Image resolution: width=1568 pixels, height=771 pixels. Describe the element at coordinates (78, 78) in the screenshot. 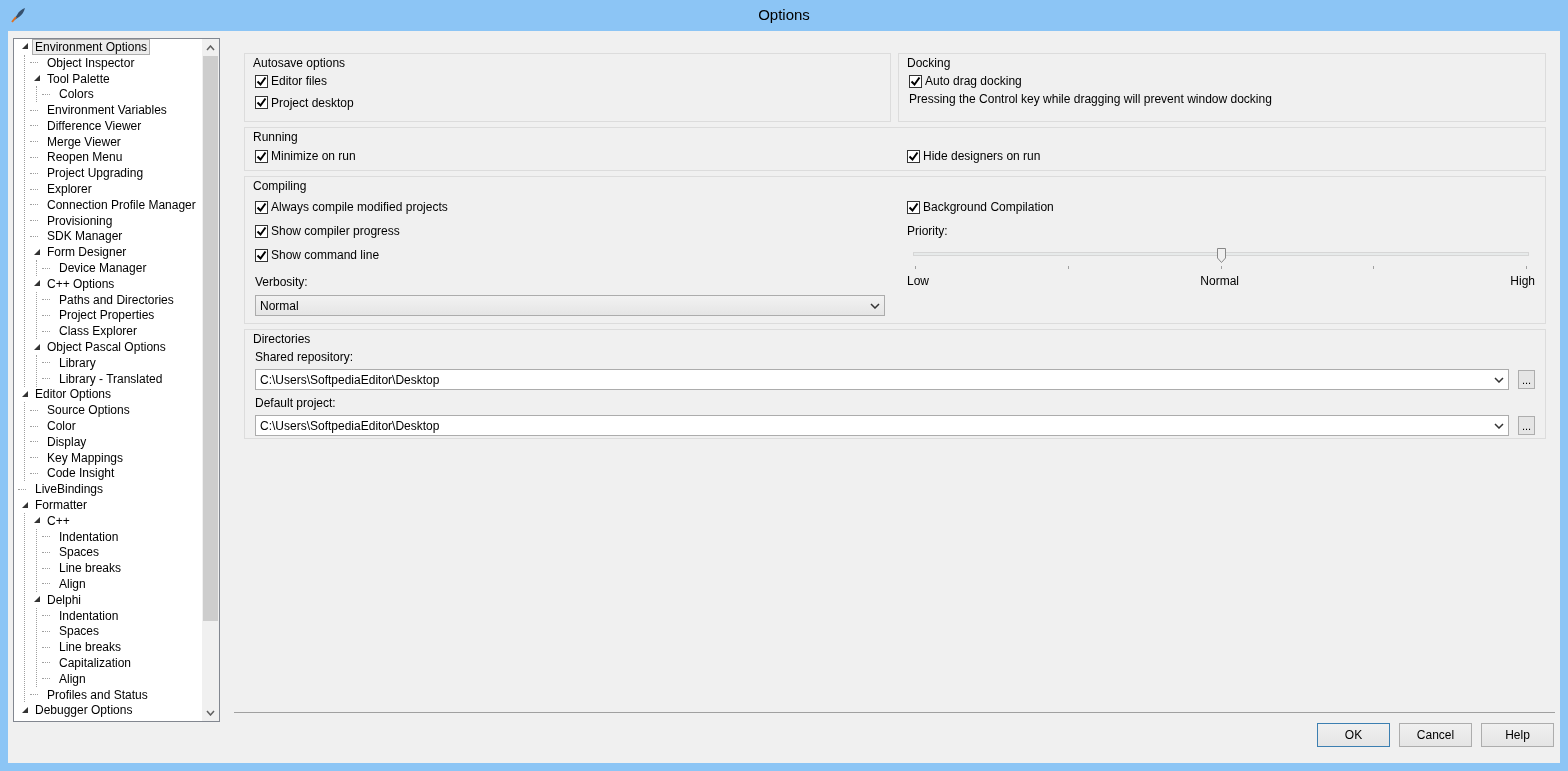

I see `tree-item: Tool Palette` at that location.